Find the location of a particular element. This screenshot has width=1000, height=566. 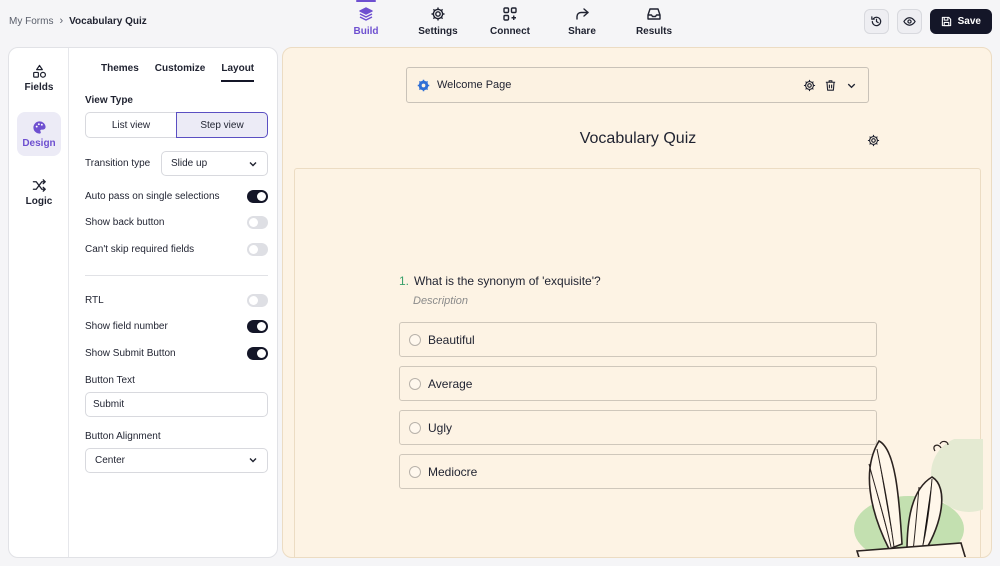

header-actions: Save is located at coordinates (927, 21).